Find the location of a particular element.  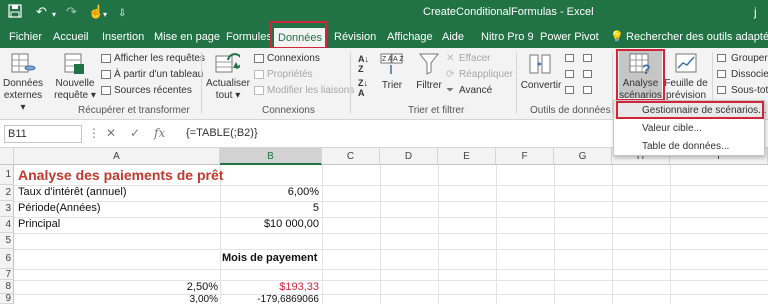

nouvelle-requete-button: Nouvelle requête ▾ is located at coordinates (75, 90).